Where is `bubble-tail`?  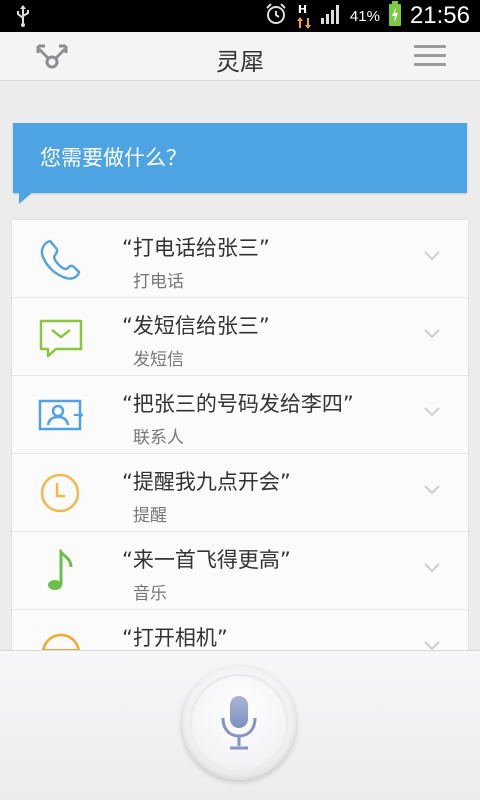 bubble-tail is located at coordinates (26, 198).